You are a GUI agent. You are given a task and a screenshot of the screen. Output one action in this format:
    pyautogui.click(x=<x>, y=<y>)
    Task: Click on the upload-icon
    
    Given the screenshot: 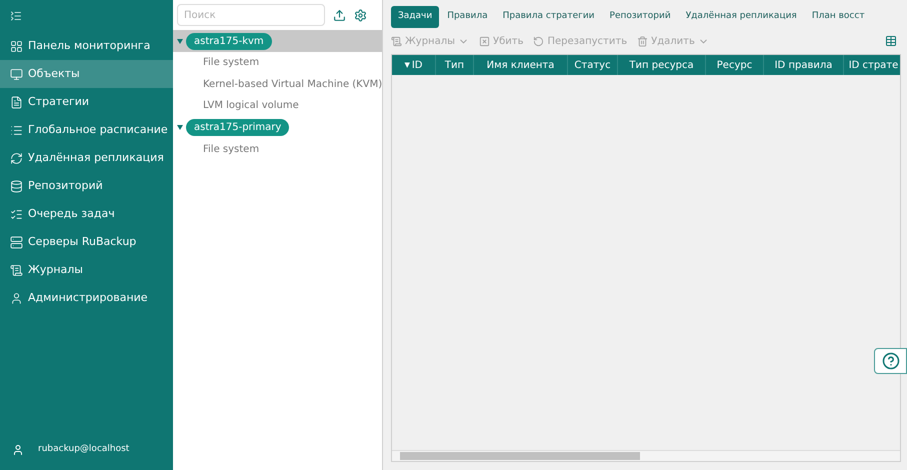 What is the action you would take?
    pyautogui.click(x=339, y=15)
    